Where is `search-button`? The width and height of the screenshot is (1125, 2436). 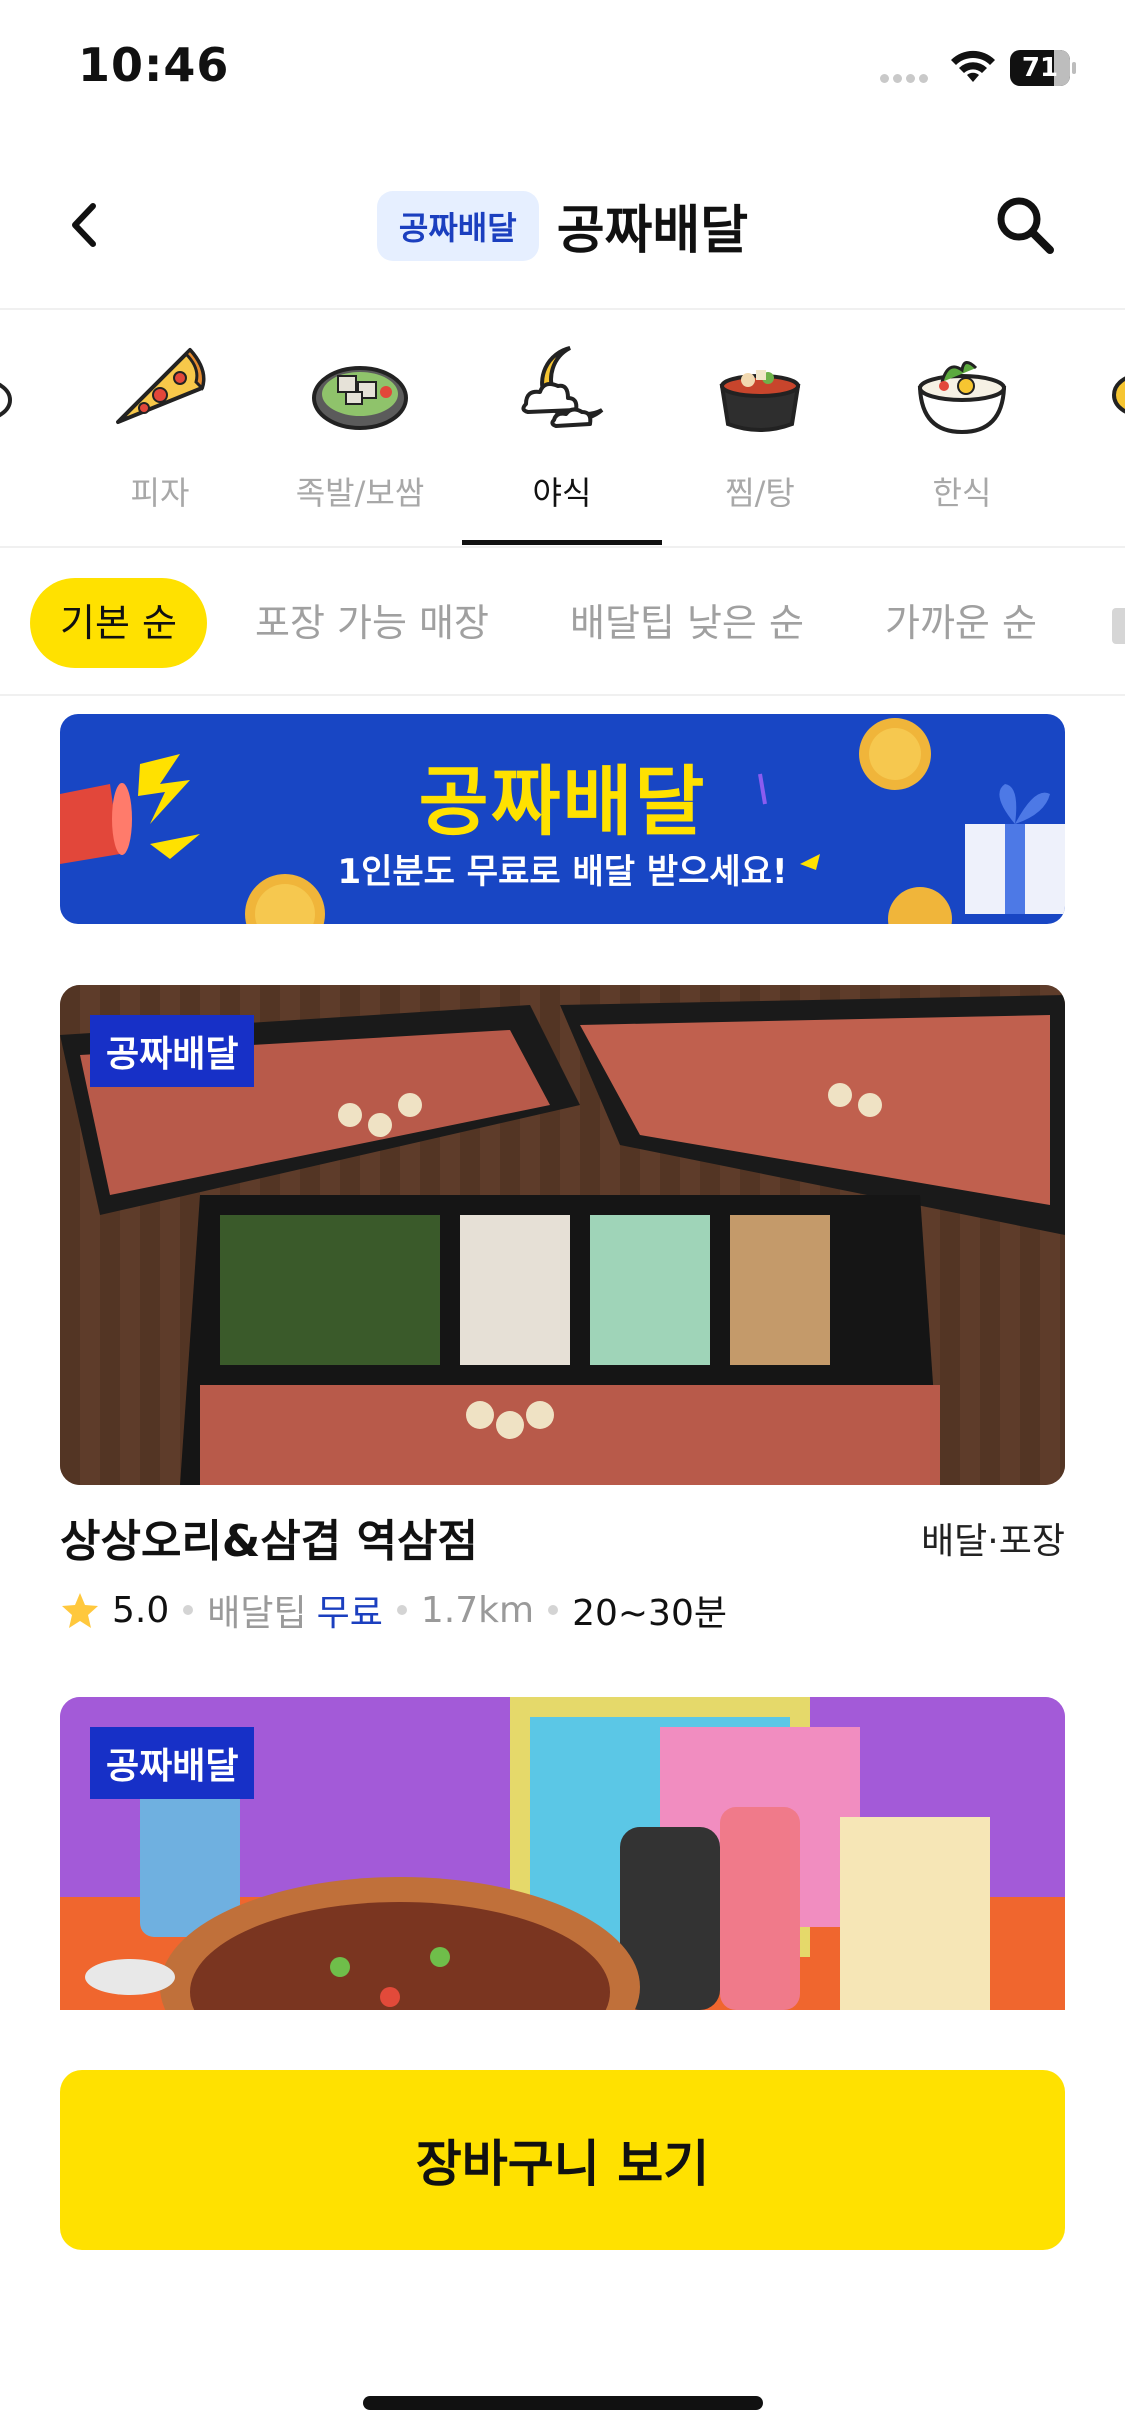
search-button is located at coordinates (1025, 225).